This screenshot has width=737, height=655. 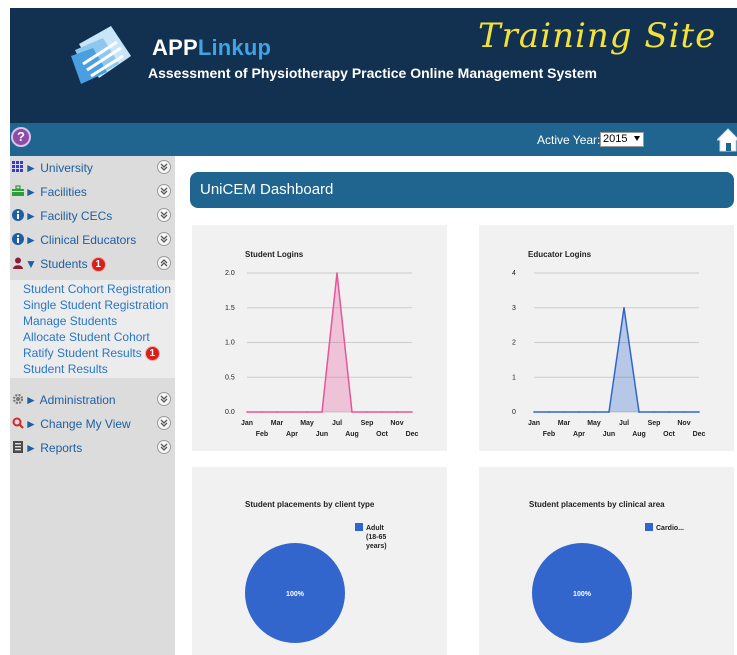 What do you see at coordinates (373, 139) in the screenshot?
I see `top-toolbar: ? Active Year: 2015` at bounding box center [373, 139].